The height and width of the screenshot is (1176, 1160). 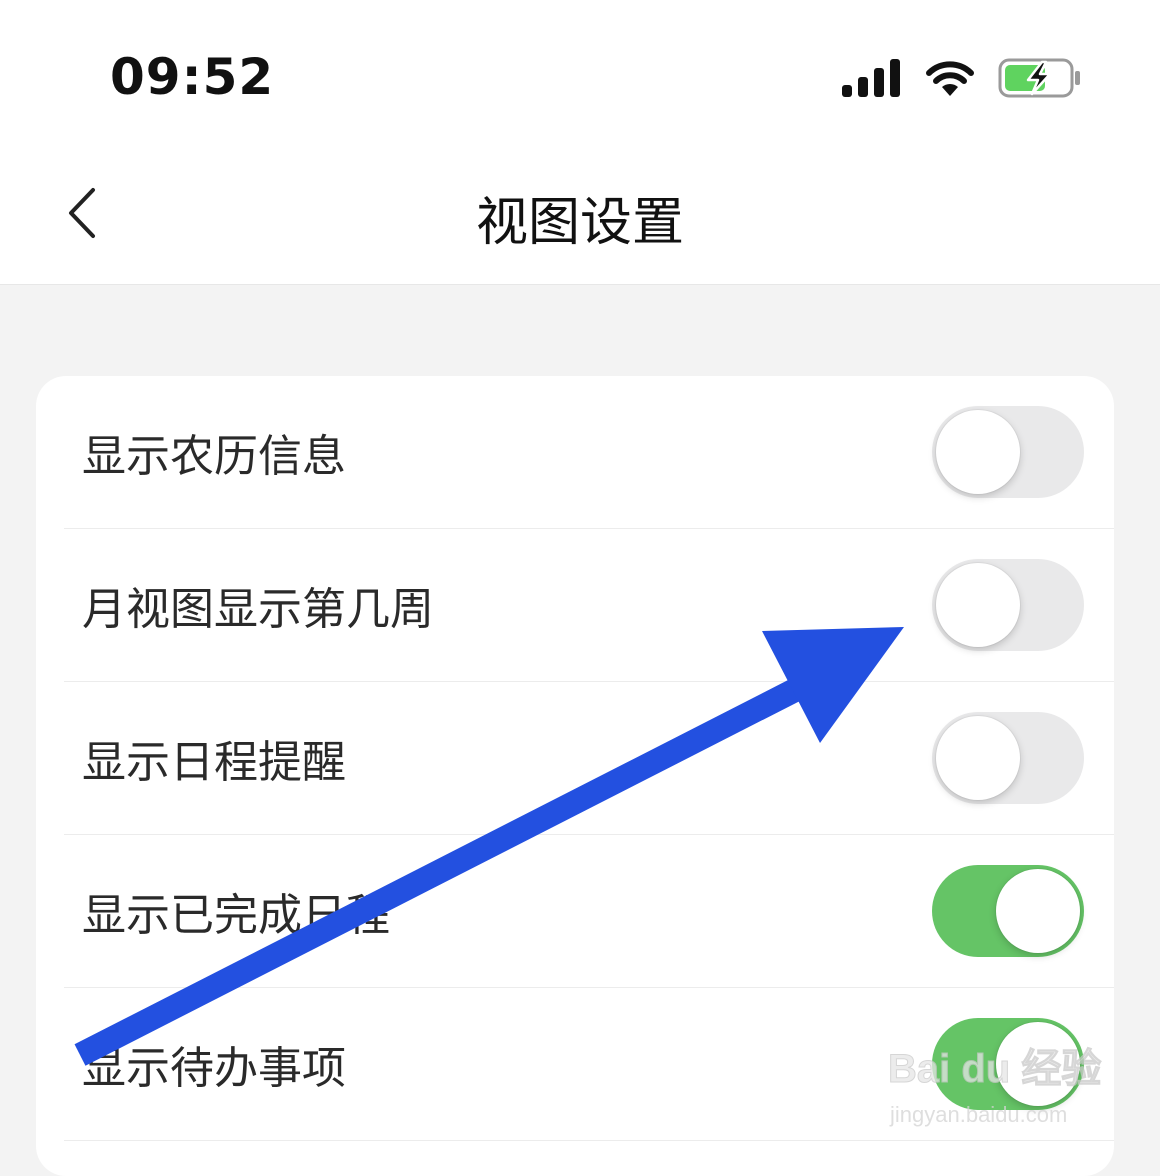 I want to click on schedule-reminder-toggle, so click(x=1008, y=758).